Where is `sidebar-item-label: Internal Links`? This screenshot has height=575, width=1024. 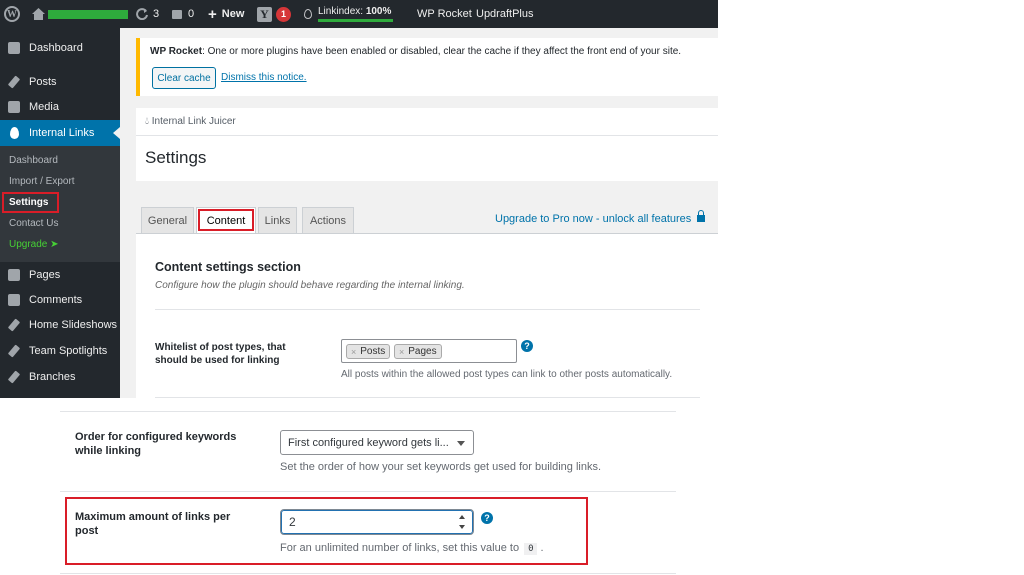 sidebar-item-label: Internal Links is located at coordinates (62, 133).